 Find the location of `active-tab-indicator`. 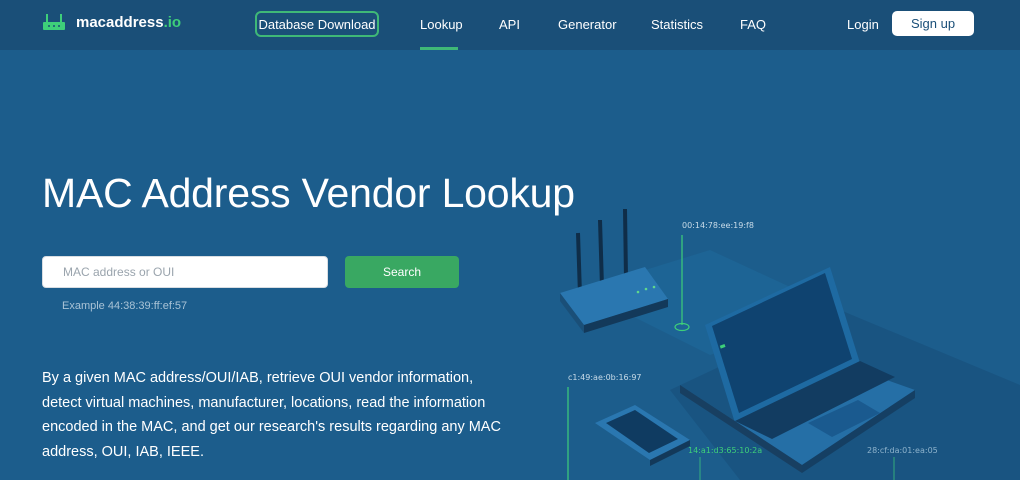

active-tab-indicator is located at coordinates (439, 48).